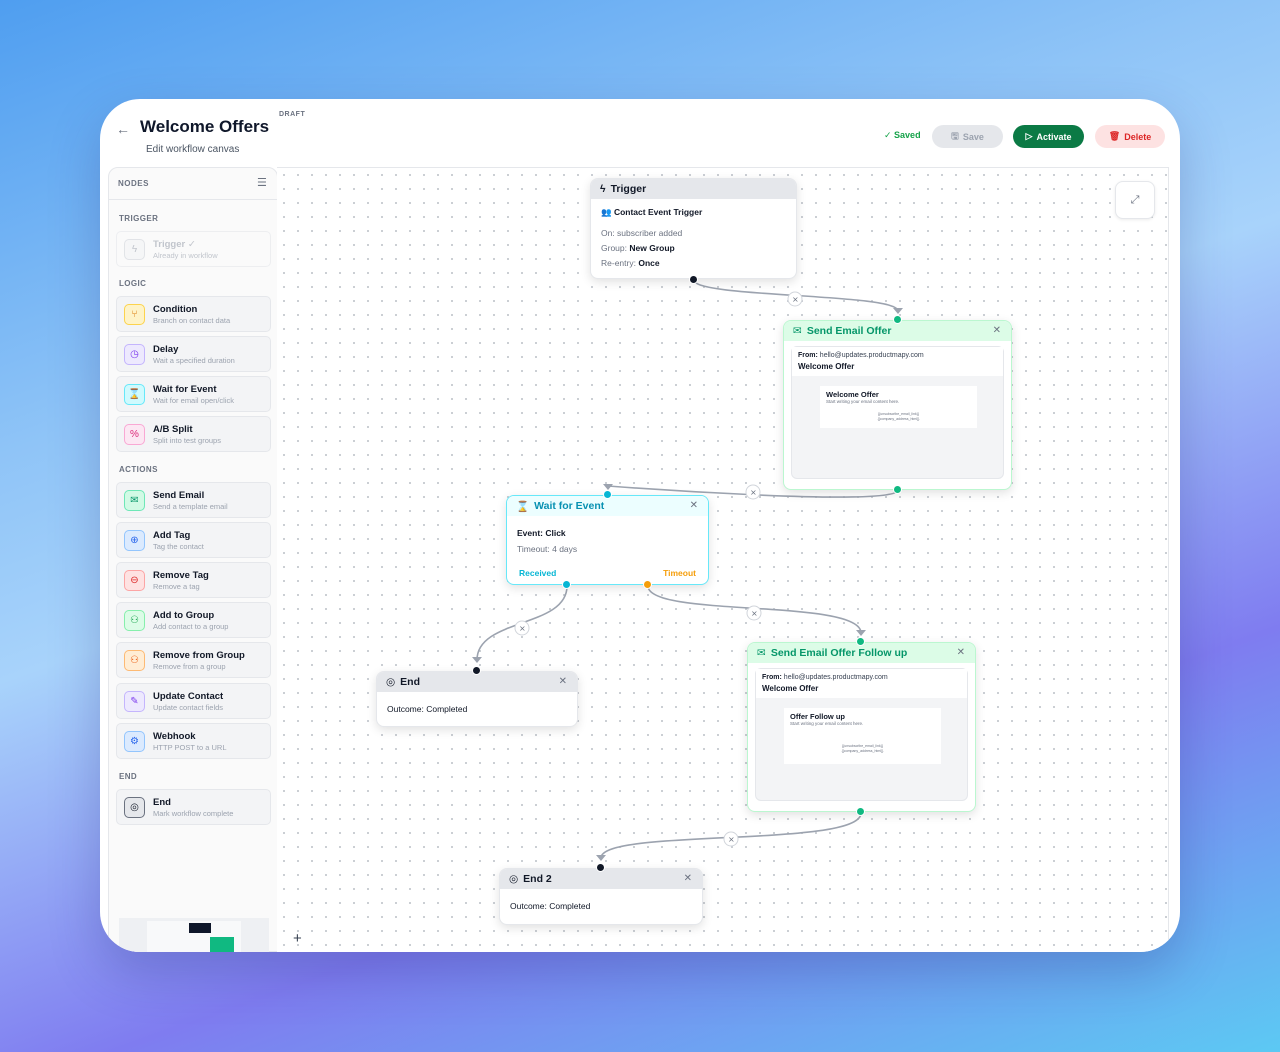 The width and height of the screenshot is (1280, 1052). What do you see at coordinates (134, 580) in the screenshot?
I see `tag-minus-icon: ⊖` at bounding box center [134, 580].